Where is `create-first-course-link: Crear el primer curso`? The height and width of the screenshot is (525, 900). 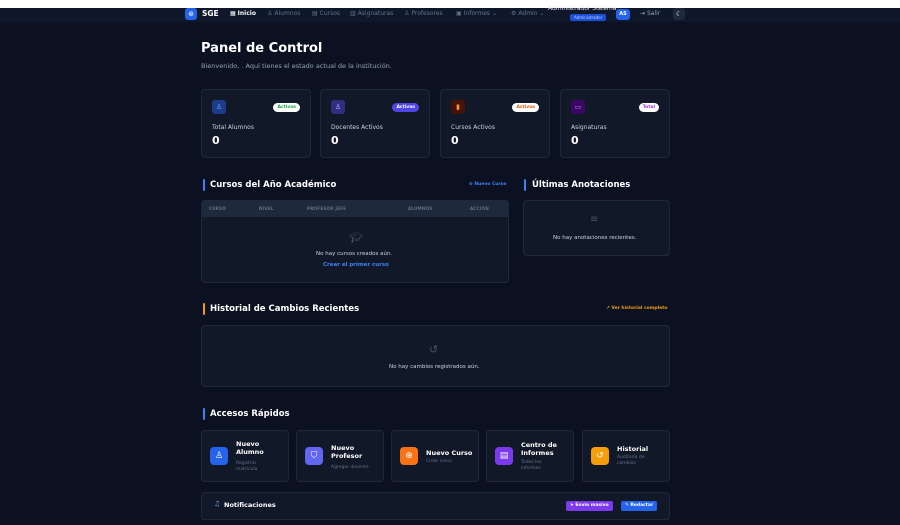
create-first-course-link: Crear el primer curso is located at coordinates (356, 265).